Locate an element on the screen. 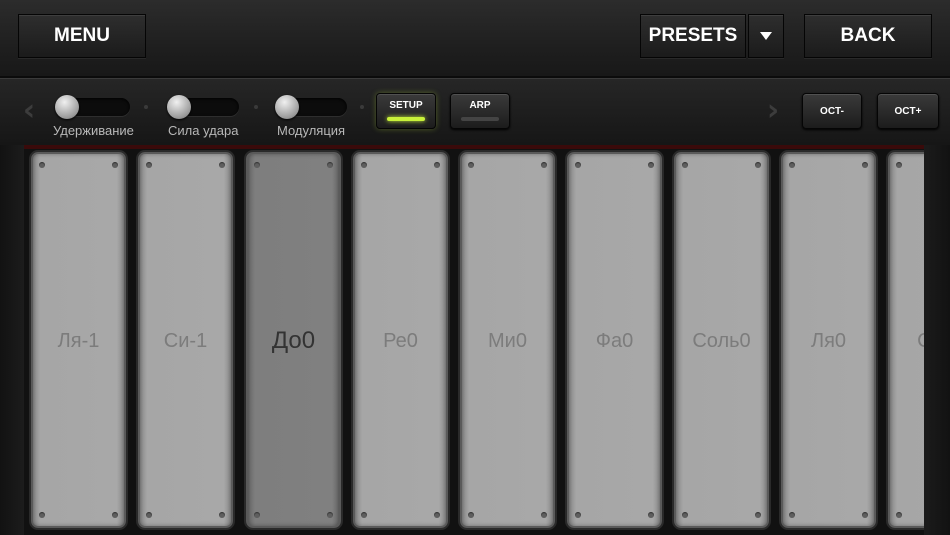  key-label: Си-1 is located at coordinates (185, 341).